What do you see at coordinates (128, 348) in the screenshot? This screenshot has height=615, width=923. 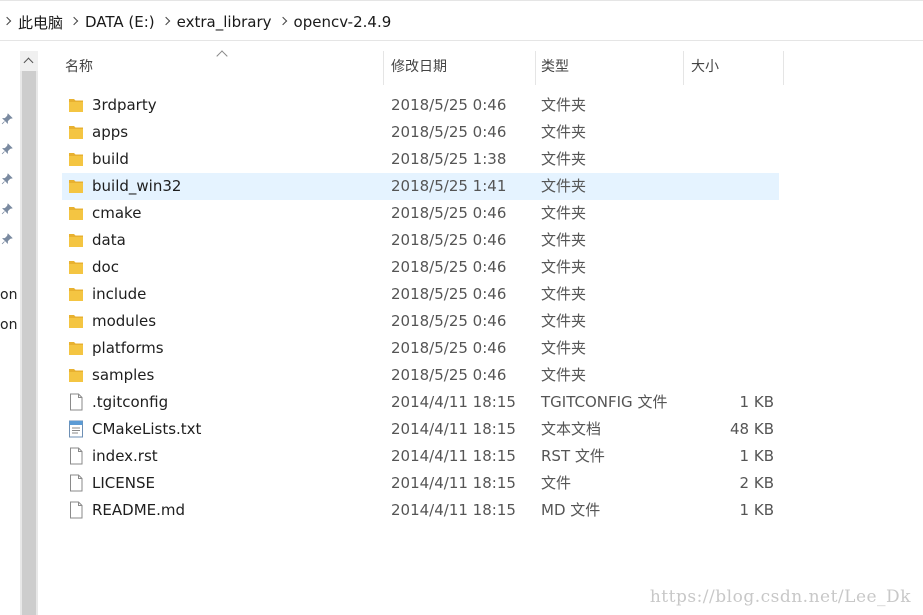 I see `file-name: platforms` at bounding box center [128, 348].